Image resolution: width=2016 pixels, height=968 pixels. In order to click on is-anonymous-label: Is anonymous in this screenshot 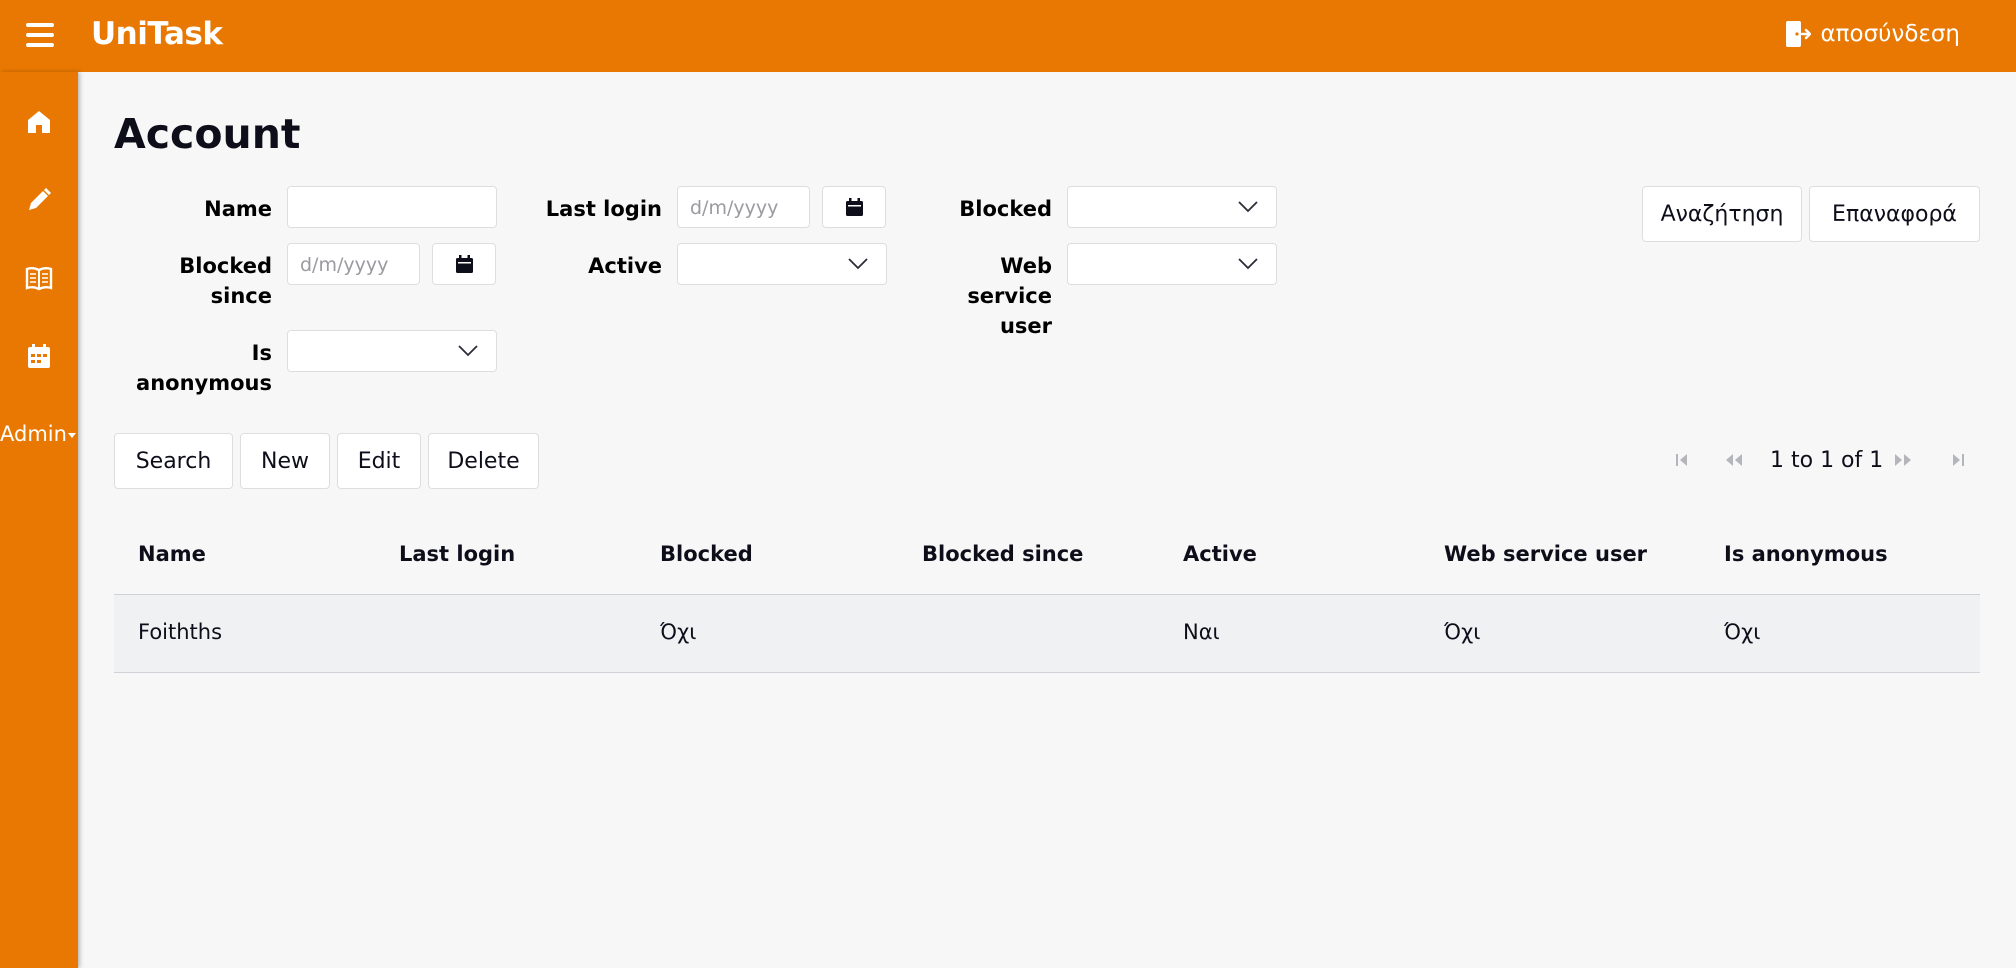, I will do `click(204, 368)`.